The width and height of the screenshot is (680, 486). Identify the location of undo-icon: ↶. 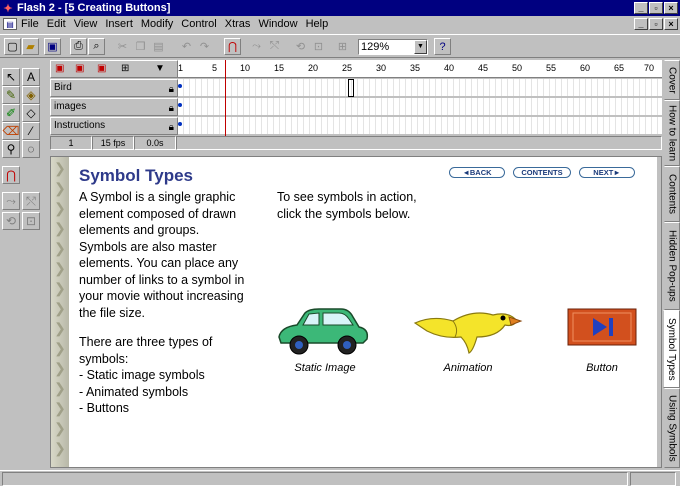
(186, 46).